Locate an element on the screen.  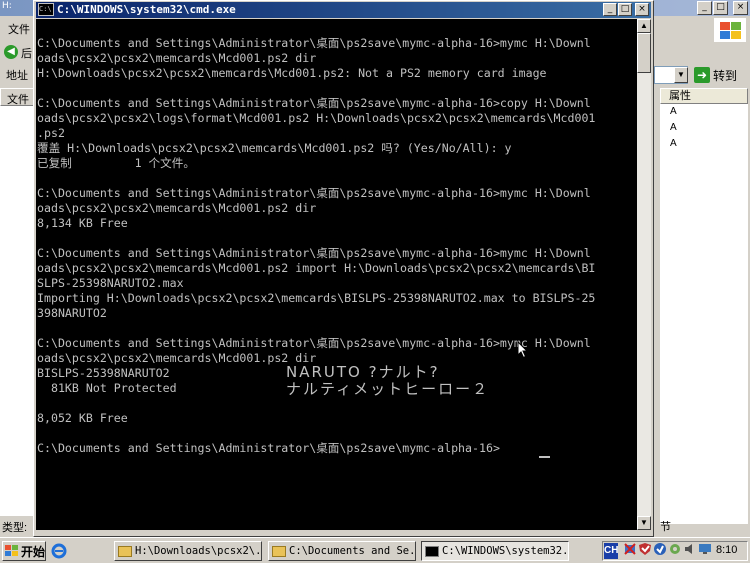
scroll-thumb is located at coordinates (644, 53).